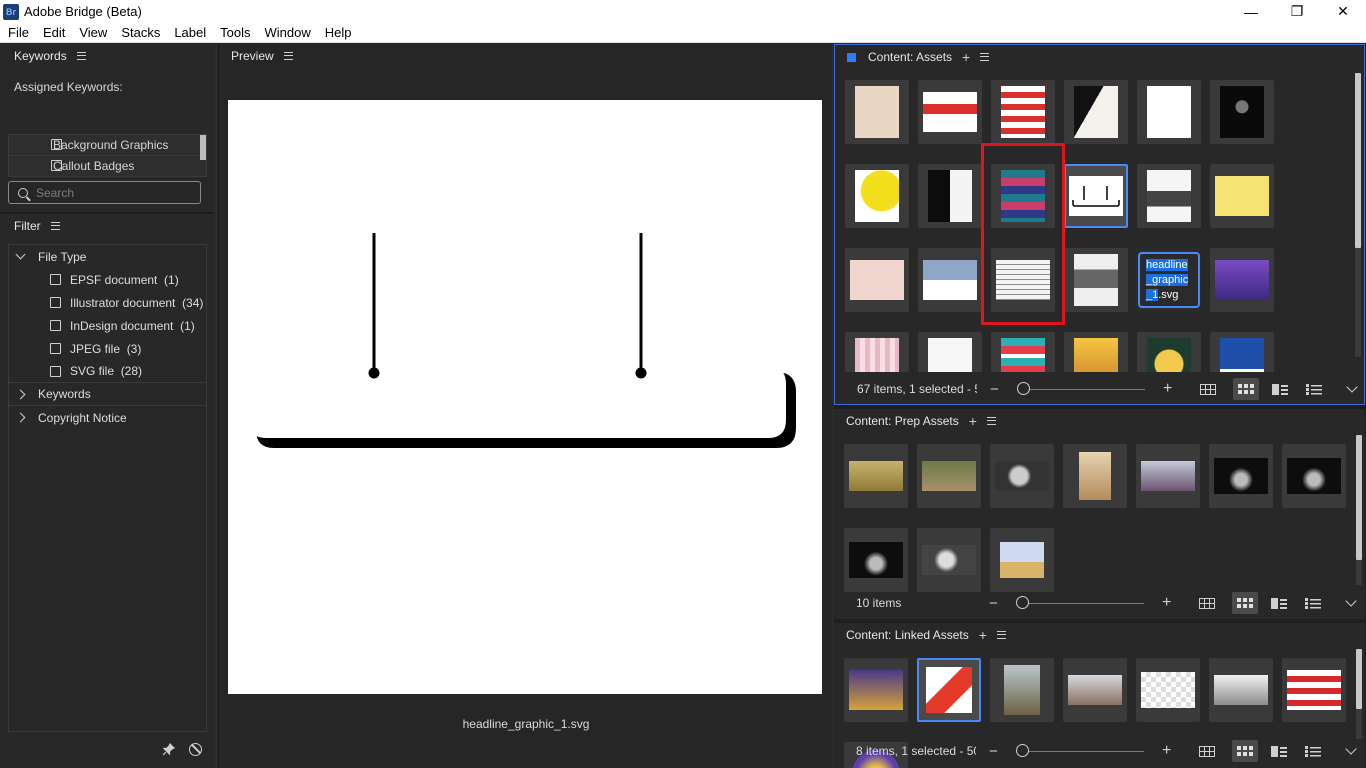  Describe the element at coordinates (107, 371) in the screenshot. I see `filter-option: SVG file (28)` at that location.